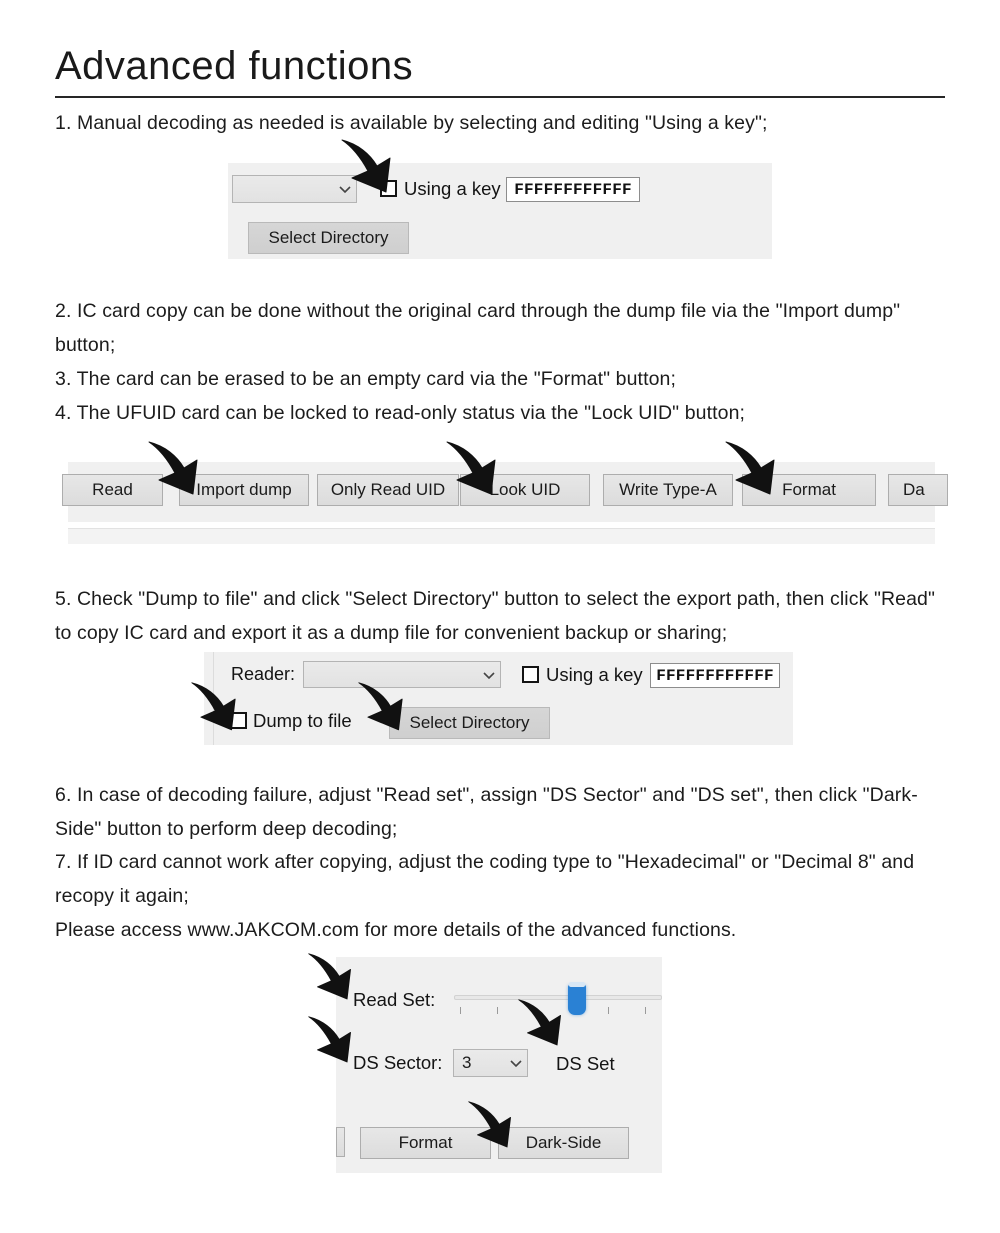  I want to click on toolbar-status-strip, so click(501, 536).